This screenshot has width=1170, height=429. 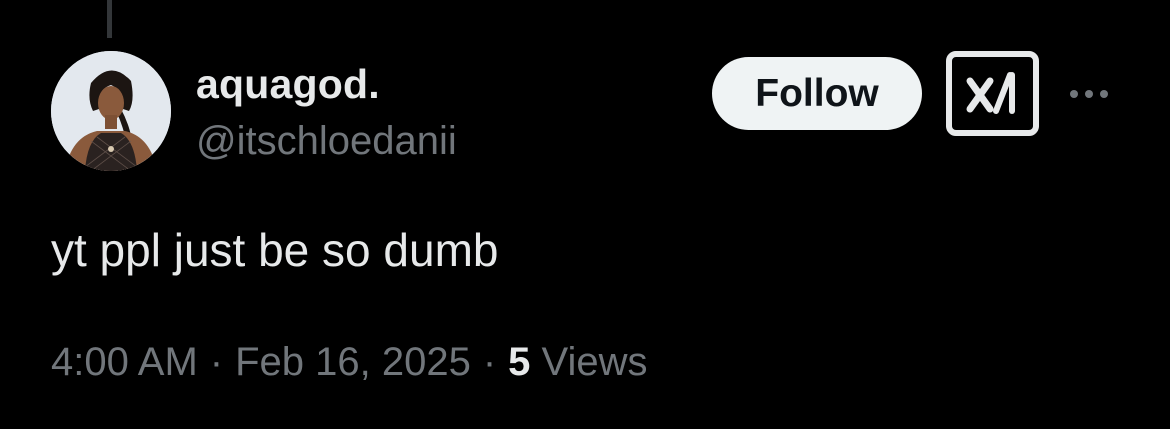 I want to click on views-count: 5, so click(x=519, y=362).